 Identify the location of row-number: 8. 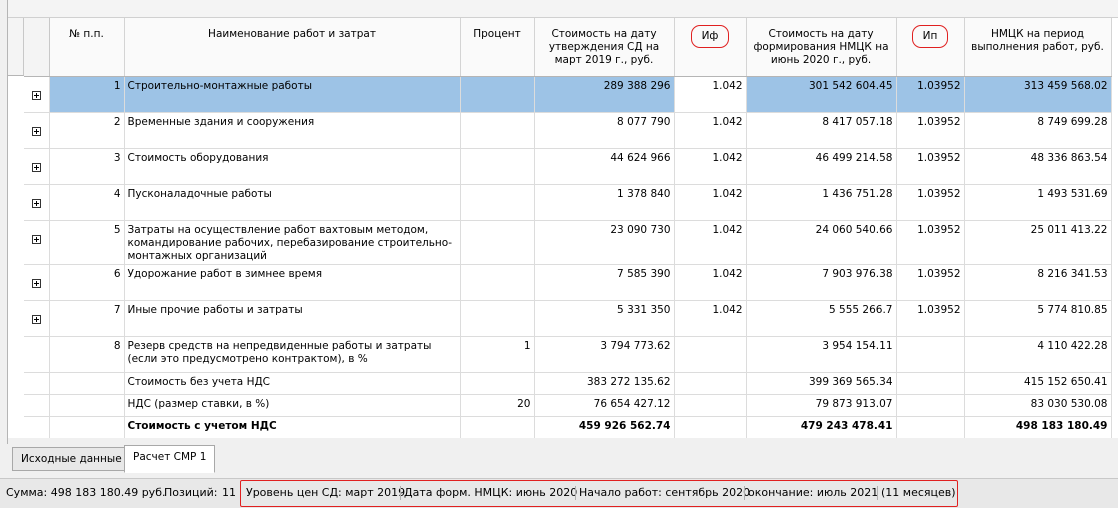
(87, 354).